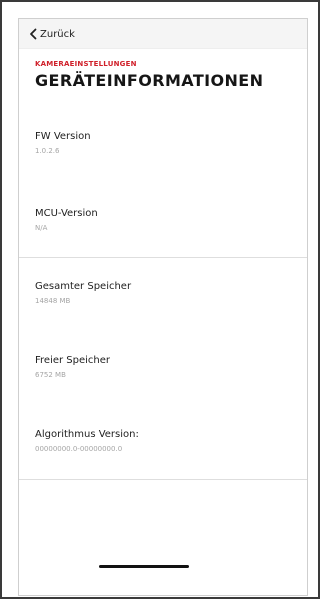  I want to click on info-value: N/A, so click(41, 228).